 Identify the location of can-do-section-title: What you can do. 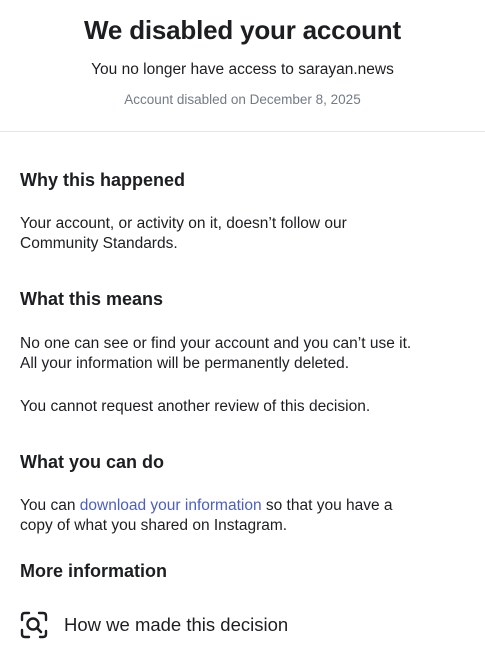
(92, 462).